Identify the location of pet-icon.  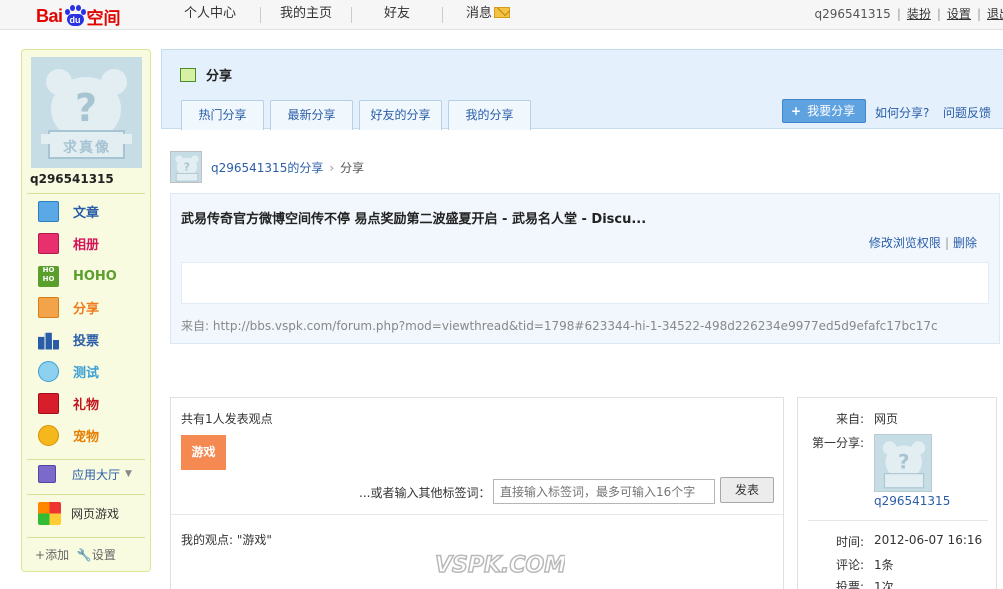
(48, 435).